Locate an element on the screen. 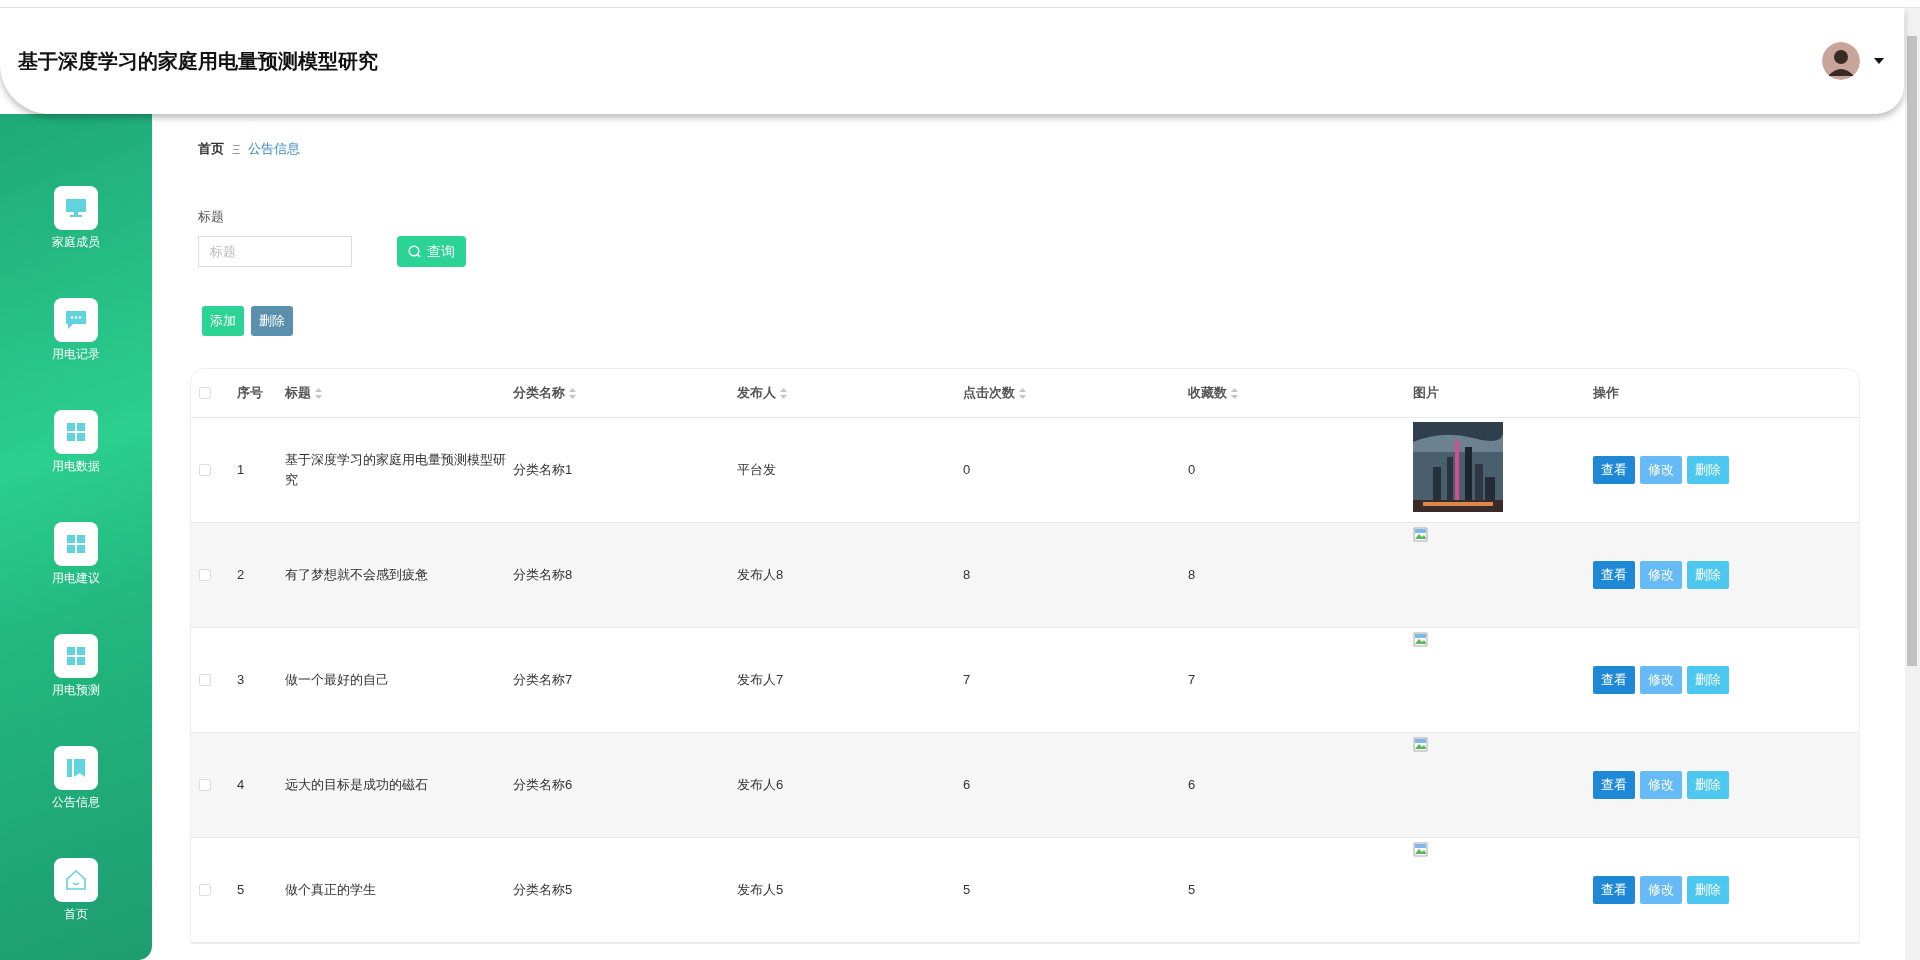  table-cell-text: 发布人8 is located at coordinates (761, 575).